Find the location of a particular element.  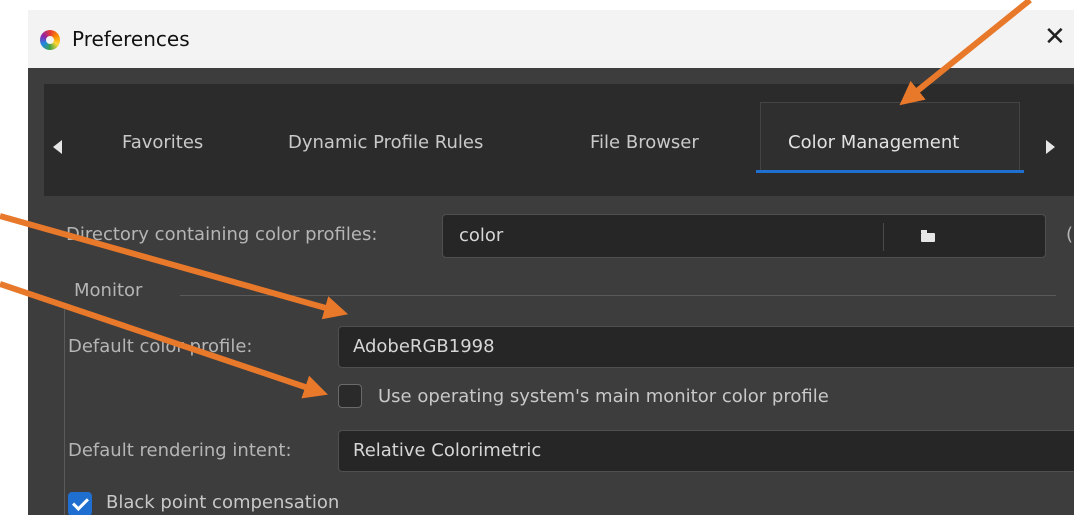

black-point-compensation-checkbox is located at coordinates (80, 503).